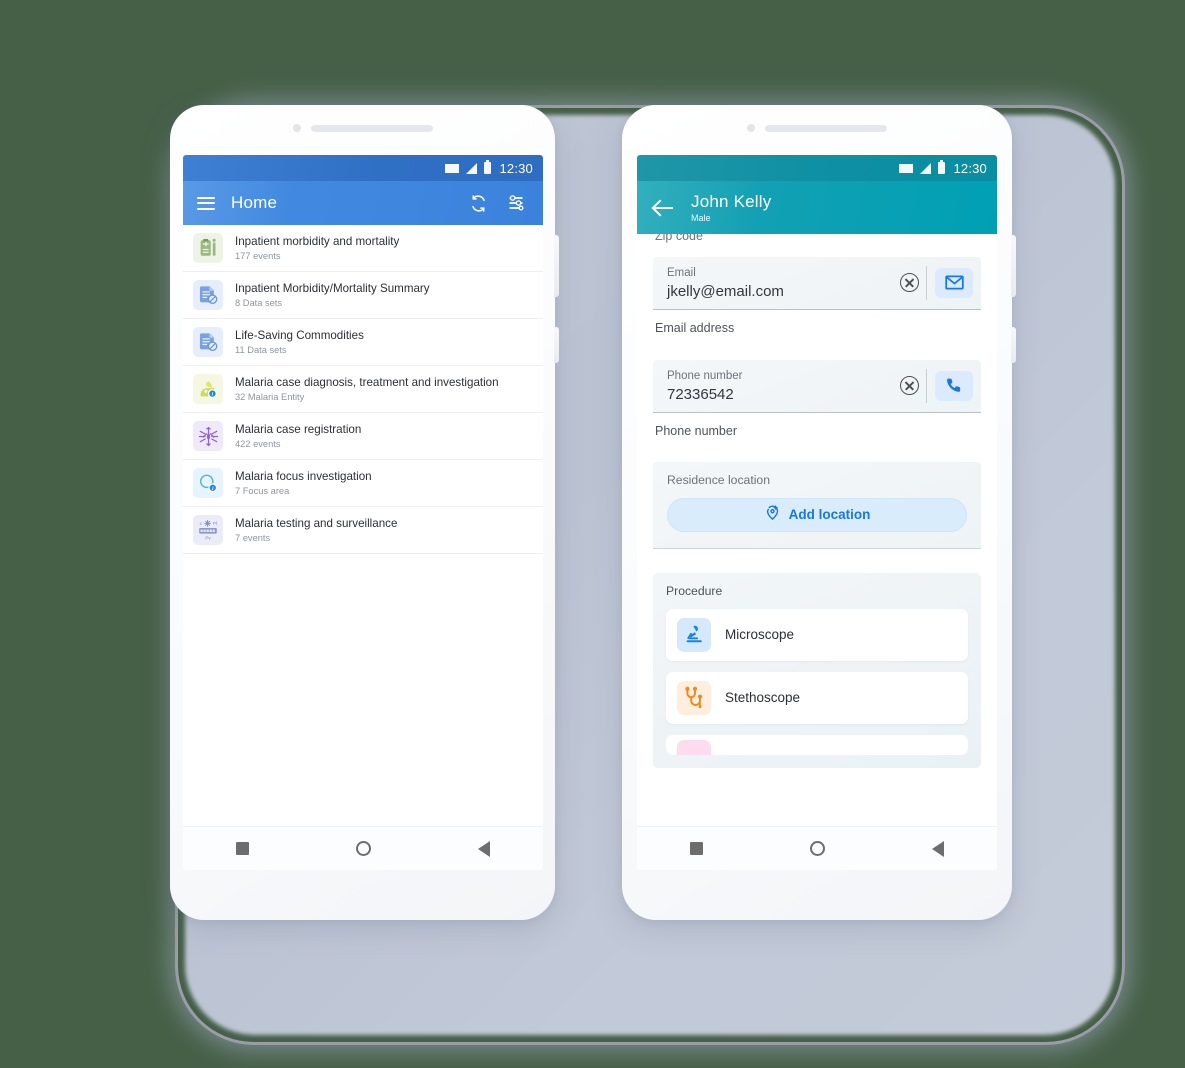  Describe the element at coordinates (254, 202) in the screenshot. I see `page-title: Home` at that location.